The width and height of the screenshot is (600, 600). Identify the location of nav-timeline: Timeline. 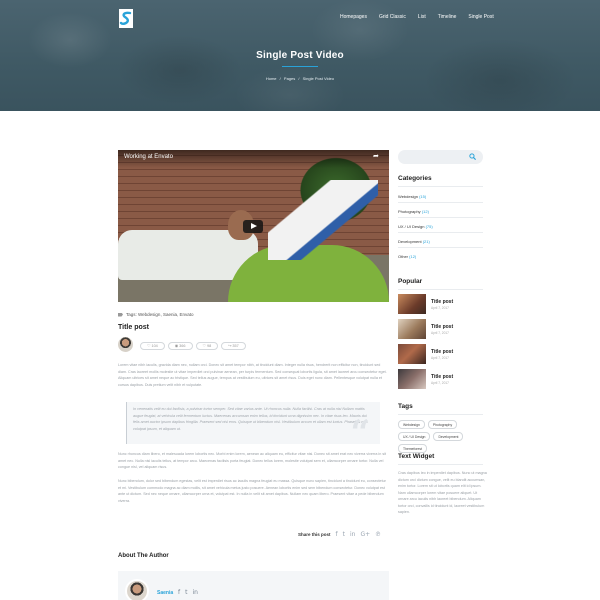
(447, 17).